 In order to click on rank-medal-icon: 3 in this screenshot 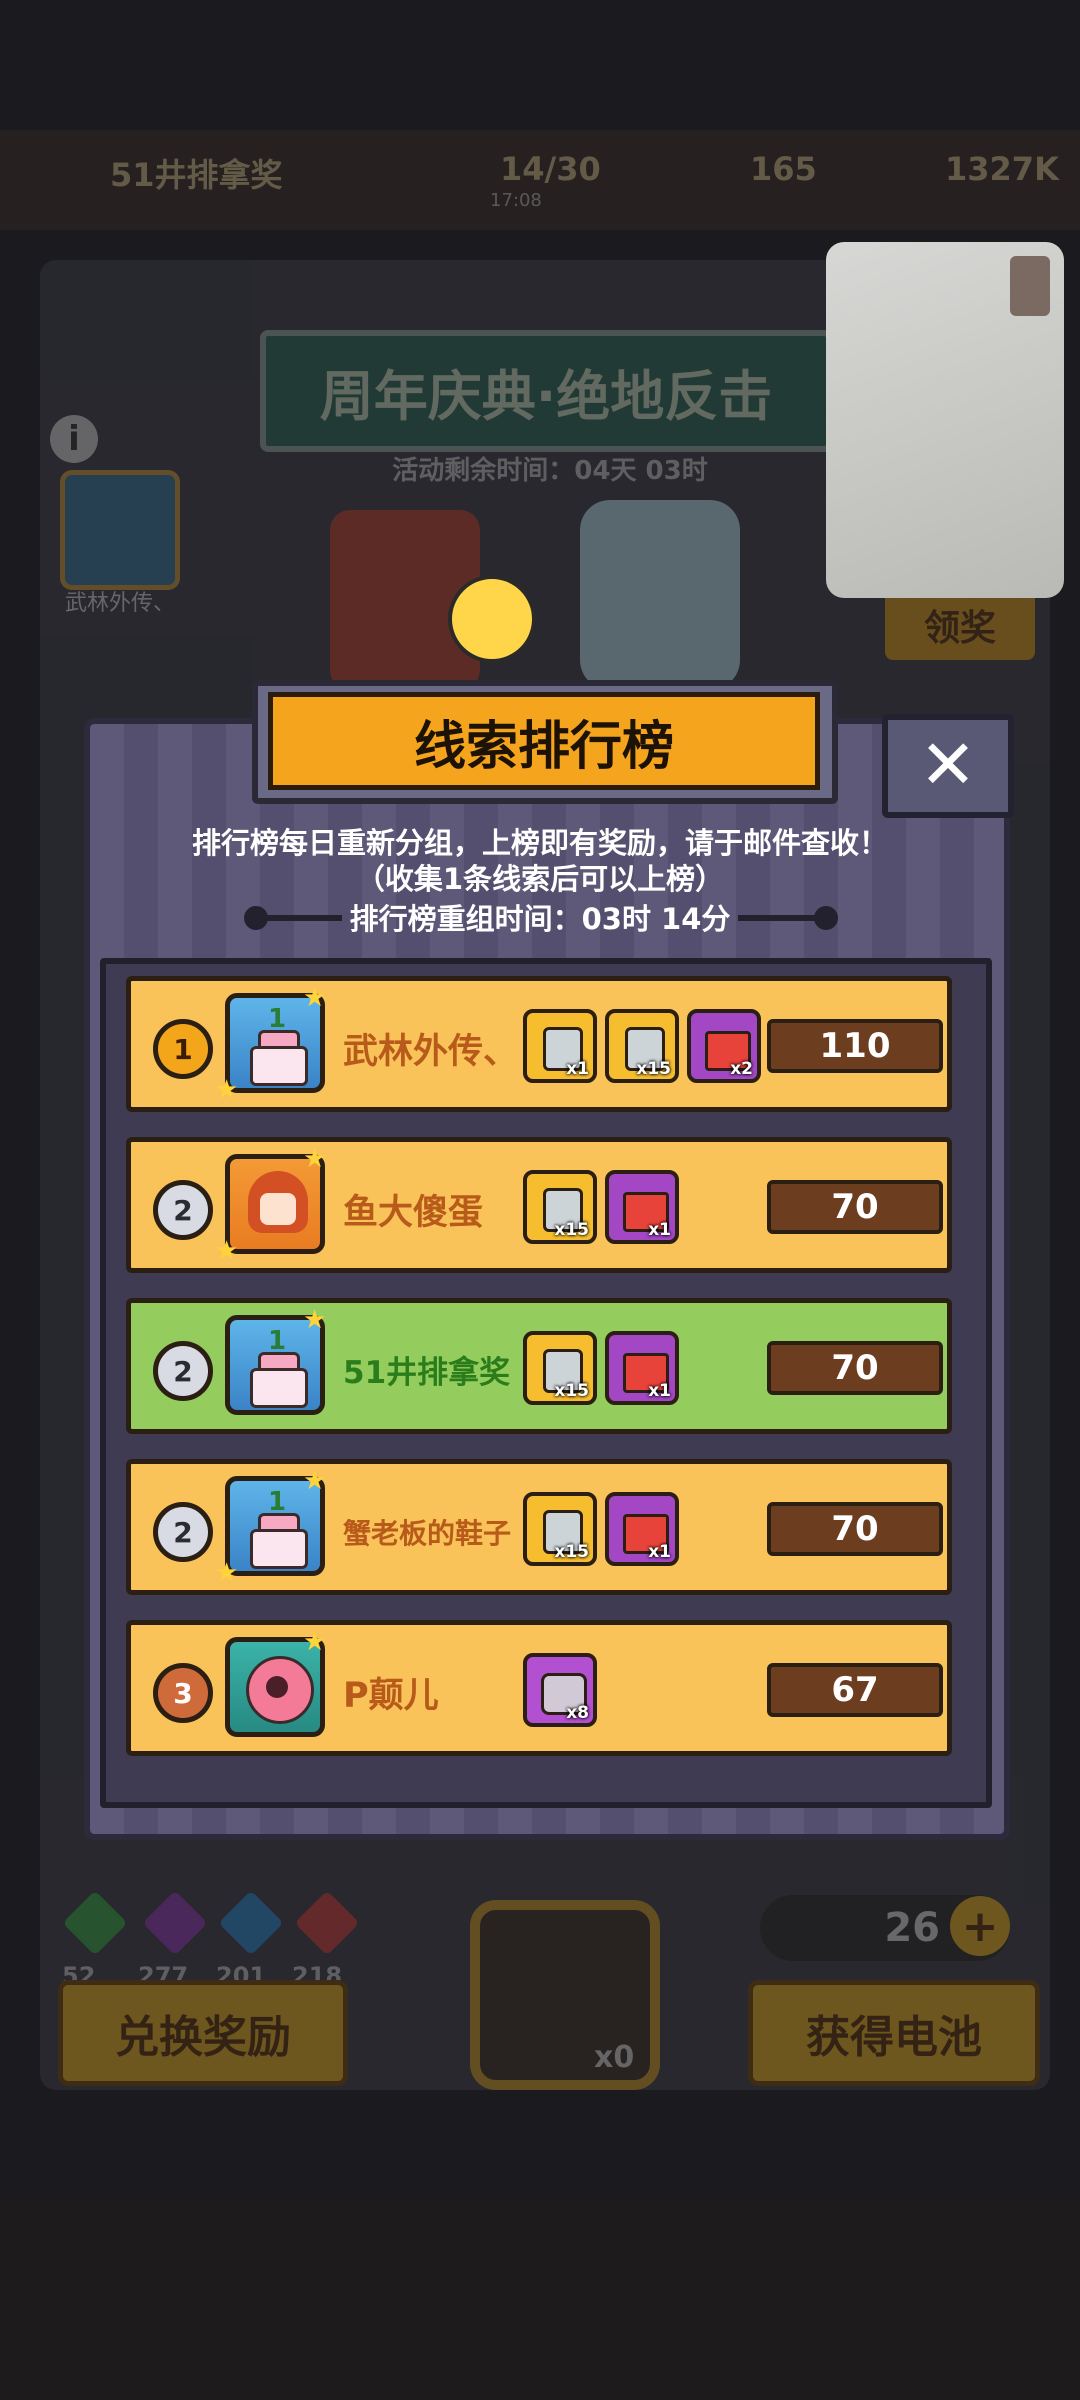, I will do `click(183, 1693)`.